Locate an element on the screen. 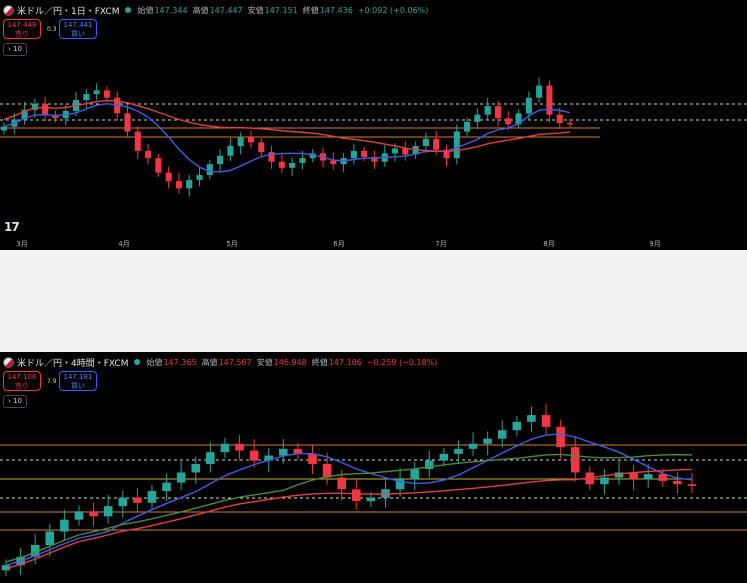 The height and width of the screenshot is (583, 747). high-value: 147.447 is located at coordinates (226, 10).